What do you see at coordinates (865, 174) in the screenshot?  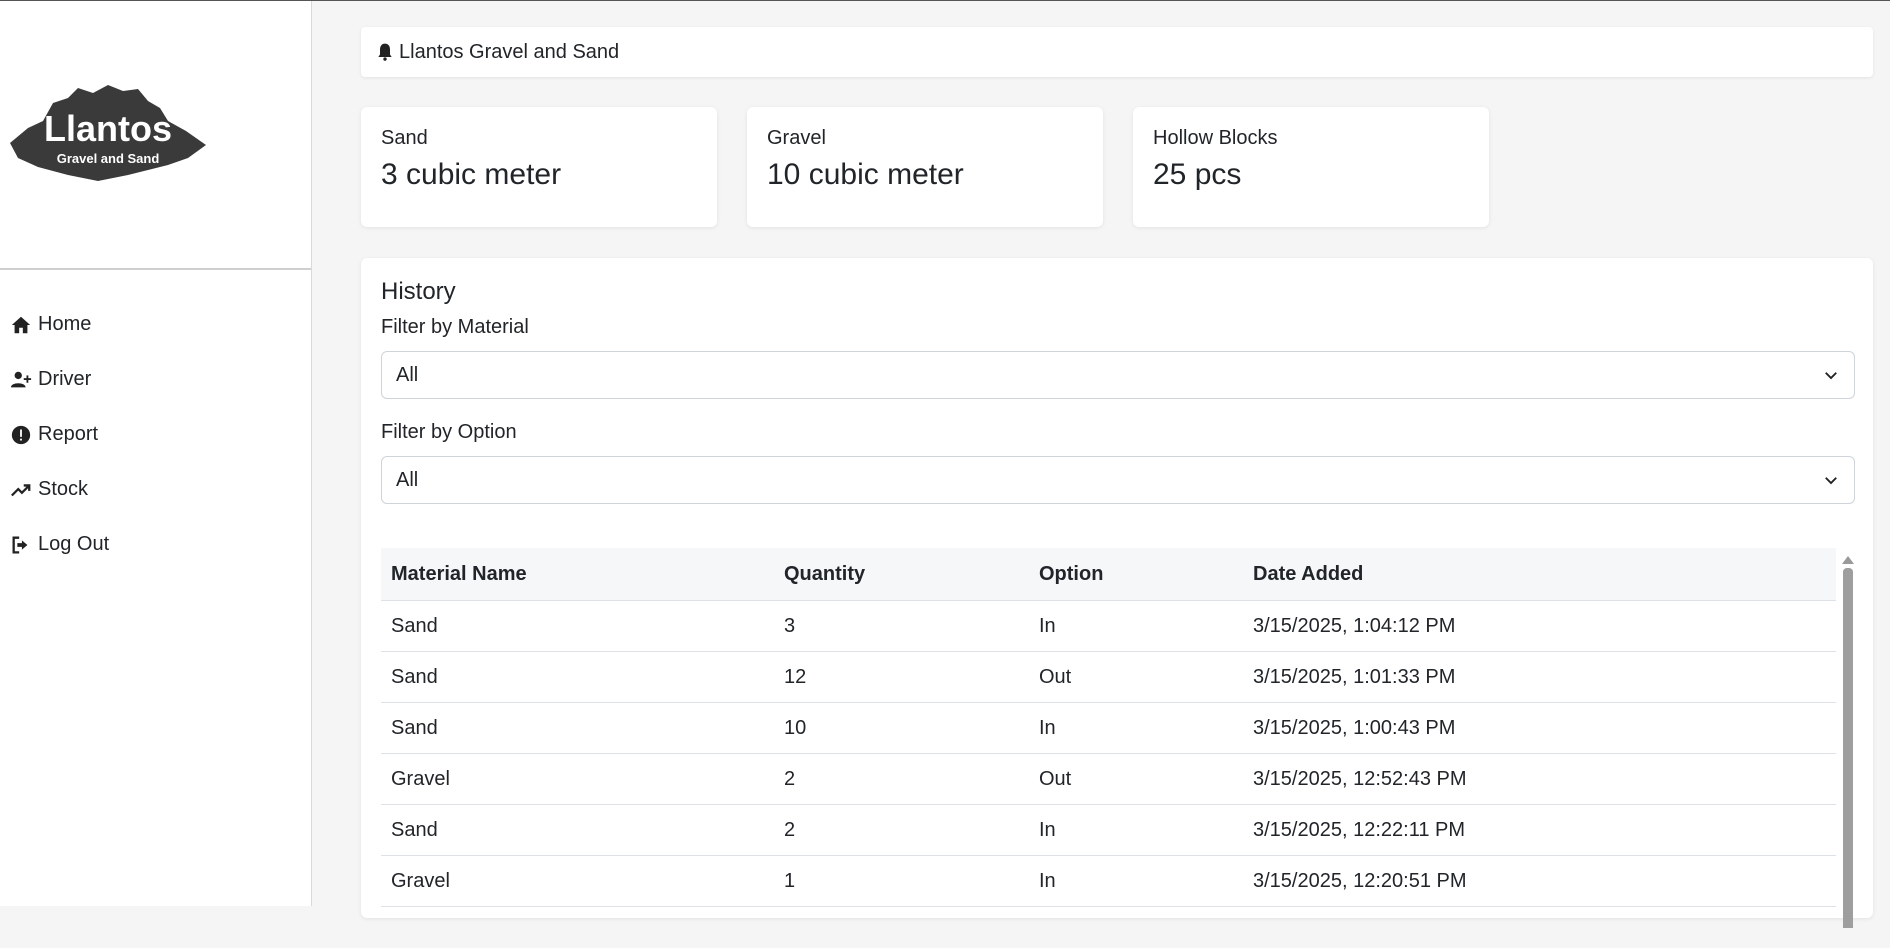 I see `card-value: 10 cubic meter` at bounding box center [865, 174].